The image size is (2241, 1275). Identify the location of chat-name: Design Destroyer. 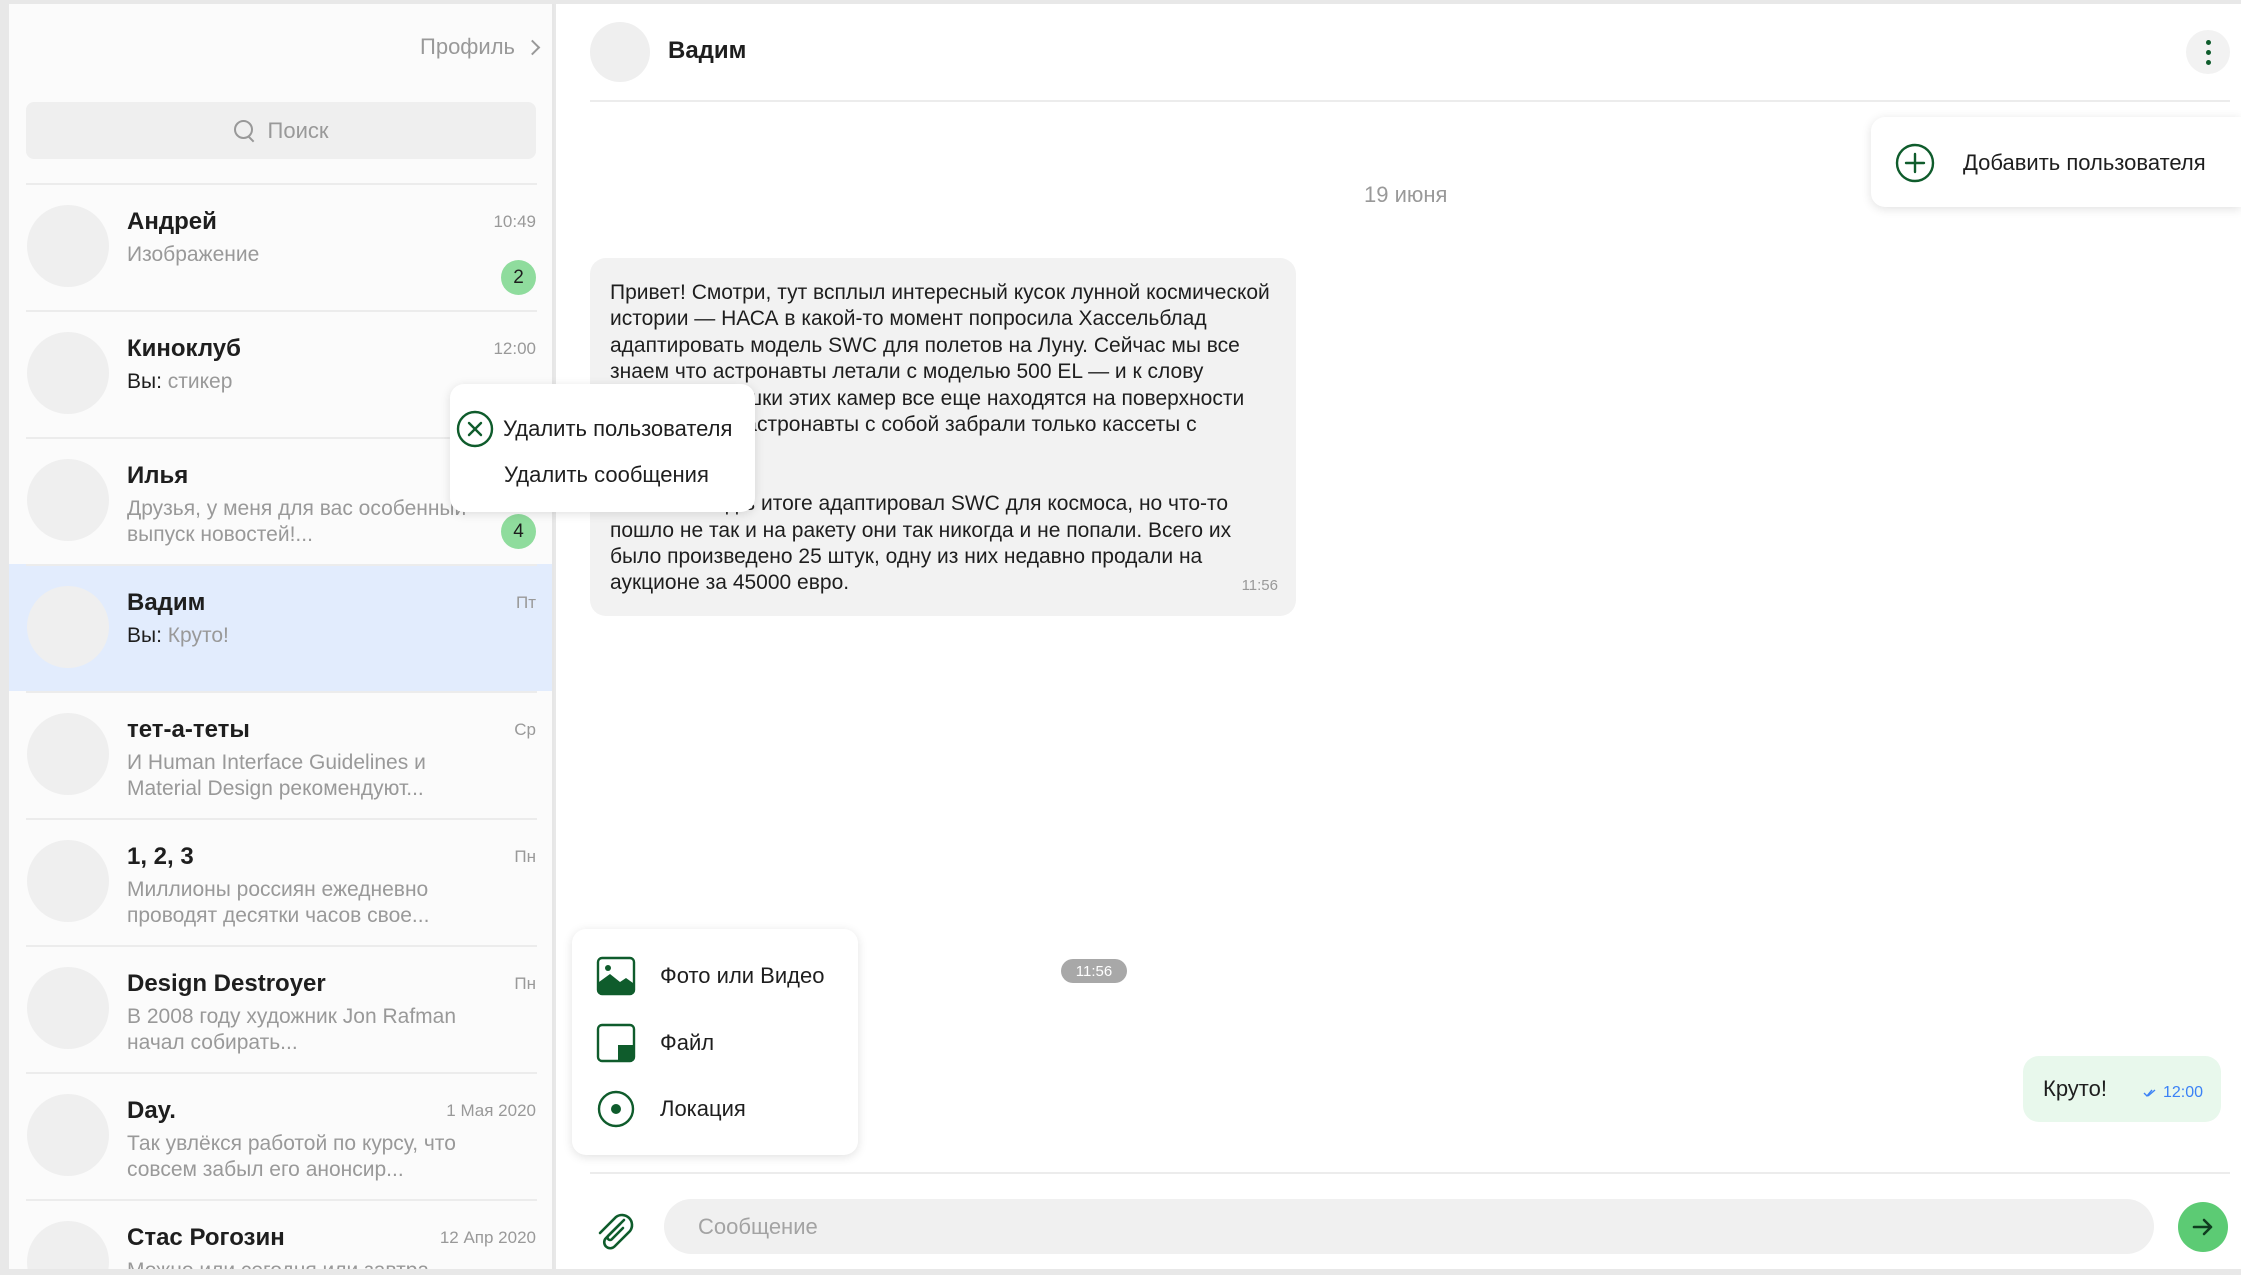
(226, 983).